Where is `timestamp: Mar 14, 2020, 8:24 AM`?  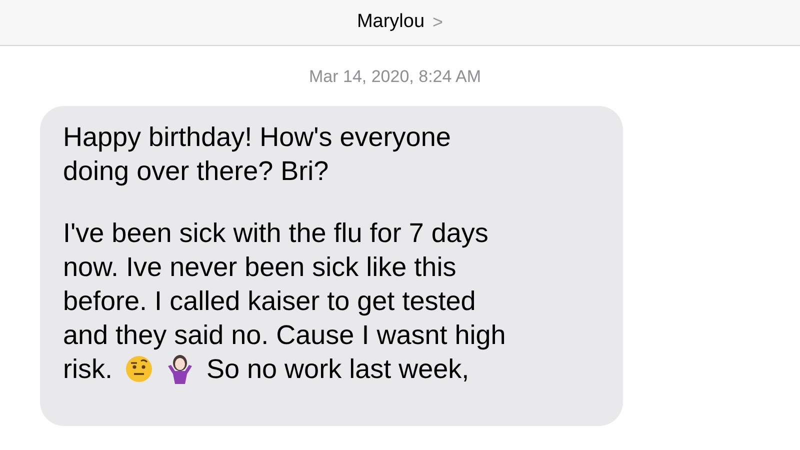
timestamp: Mar 14, 2020, 8:24 AM is located at coordinates (395, 77).